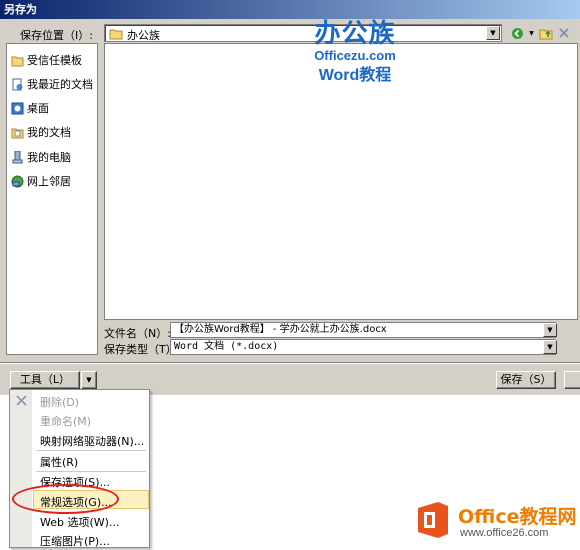  Describe the element at coordinates (60, 84) in the screenshot. I see `place-label: 我最近的文档` at that location.